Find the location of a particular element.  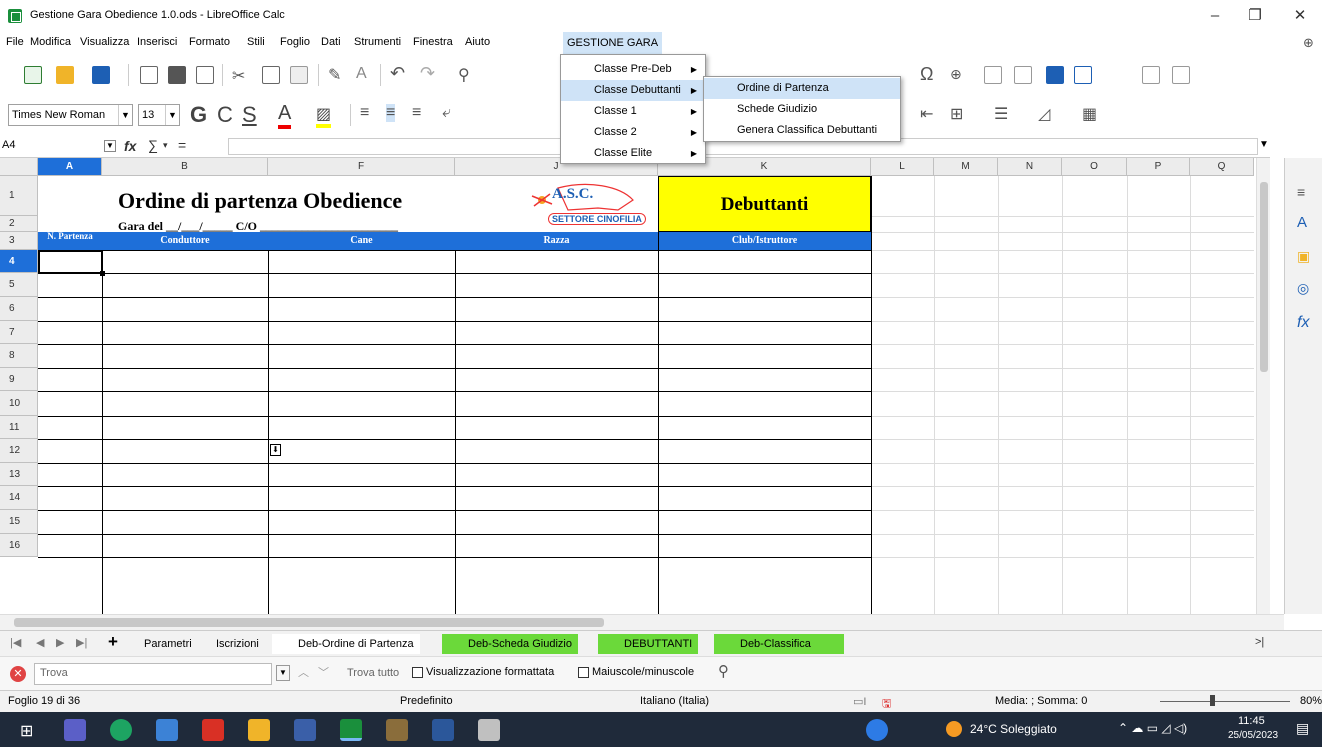

language: Italiano (Italia) is located at coordinates (674, 701).